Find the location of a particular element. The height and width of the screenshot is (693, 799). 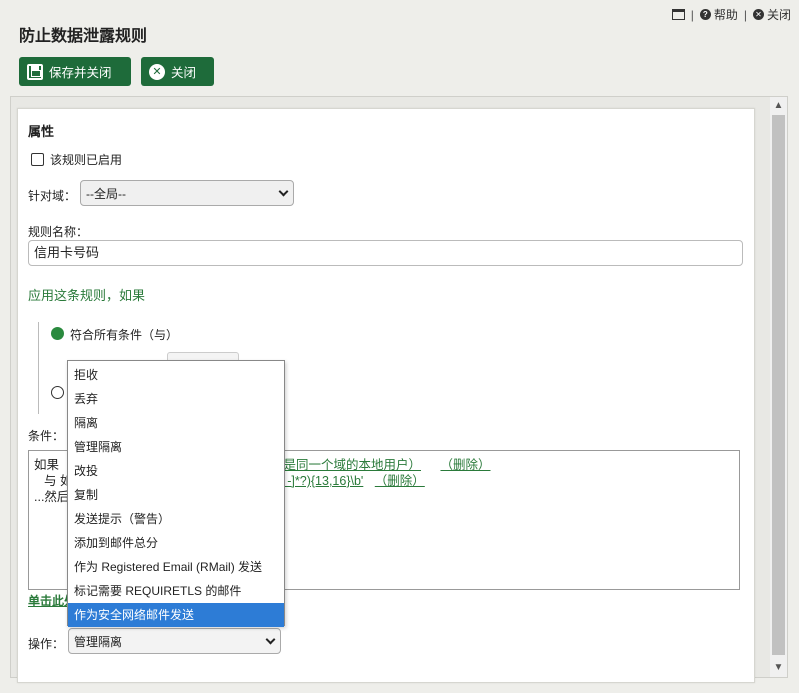

rule-name-label: 规则名称： is located at coordinates (58, 232).